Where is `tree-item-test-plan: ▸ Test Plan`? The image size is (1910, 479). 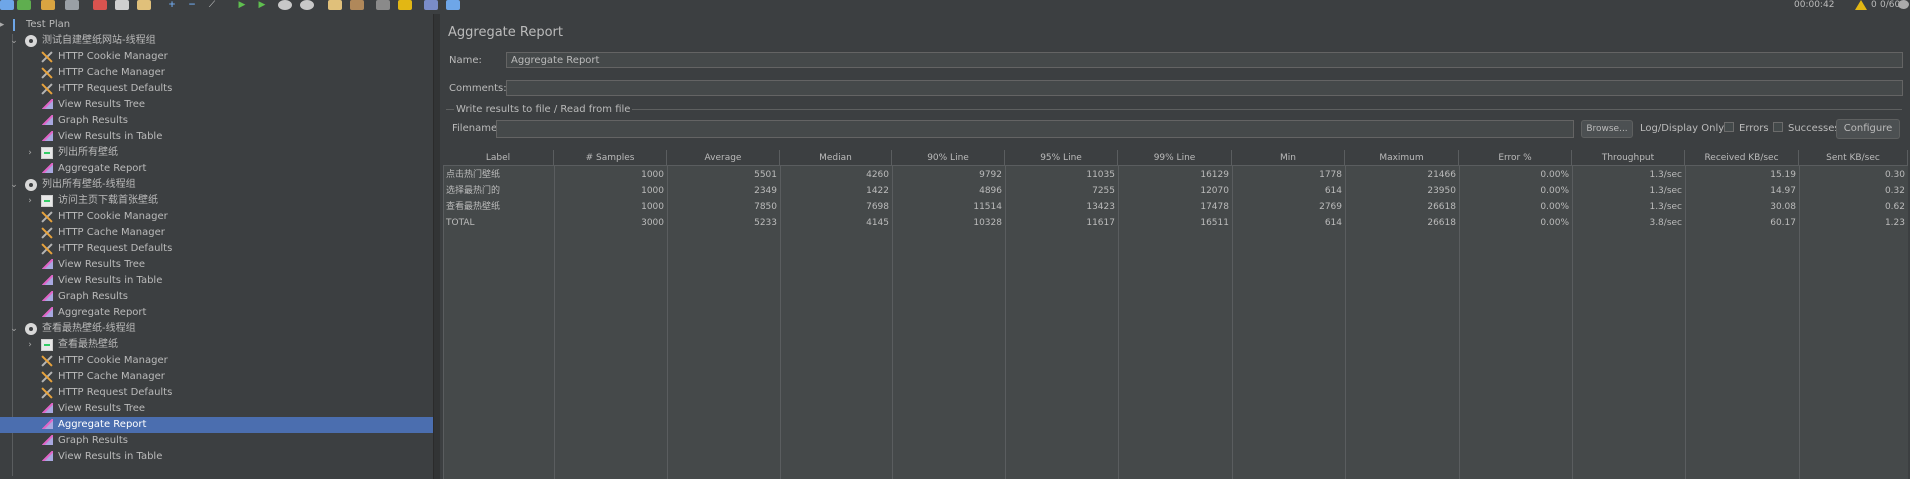
tree-item-test-plan: ▸ Test Plan is located at coordinates (216, 25).